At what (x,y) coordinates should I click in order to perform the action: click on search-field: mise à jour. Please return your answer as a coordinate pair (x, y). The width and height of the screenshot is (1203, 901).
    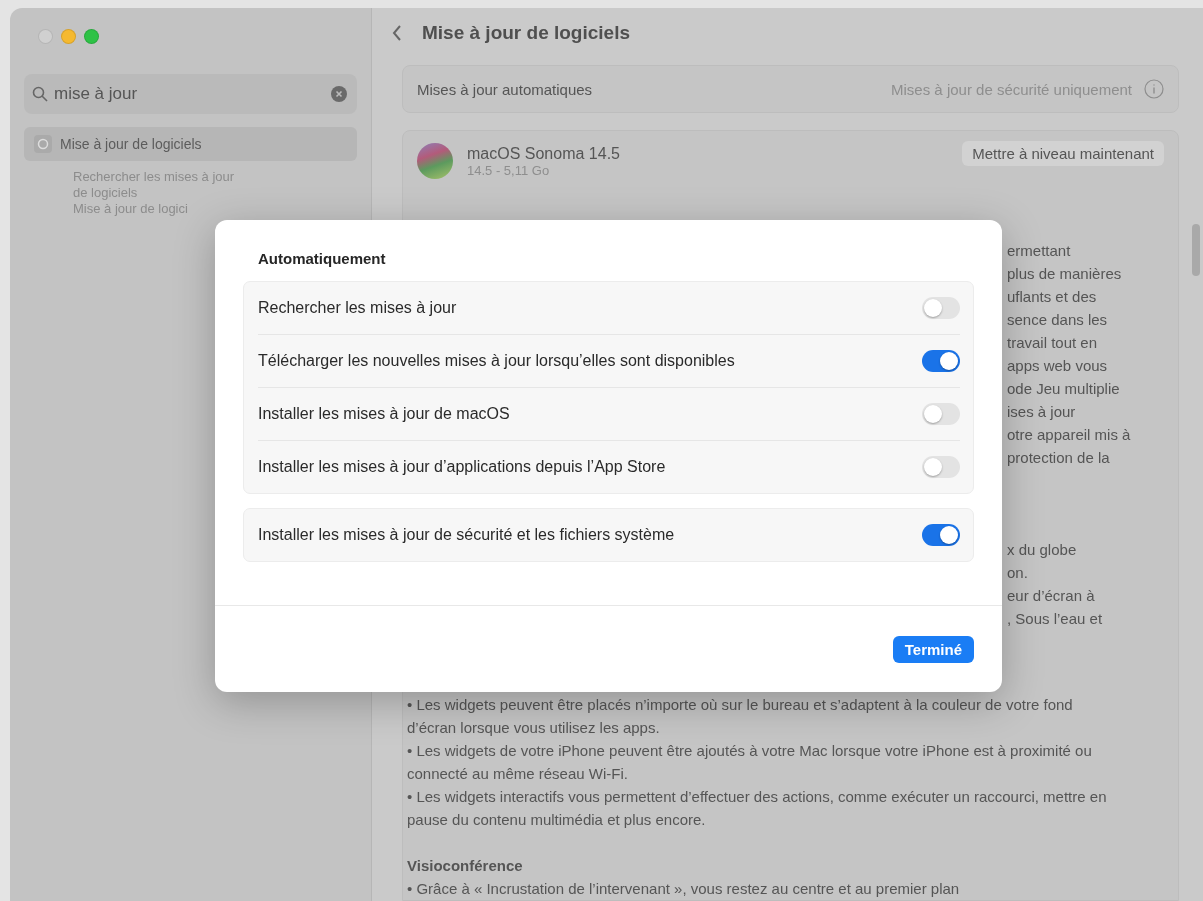
    Looking at the image, I should click on (190, 94).